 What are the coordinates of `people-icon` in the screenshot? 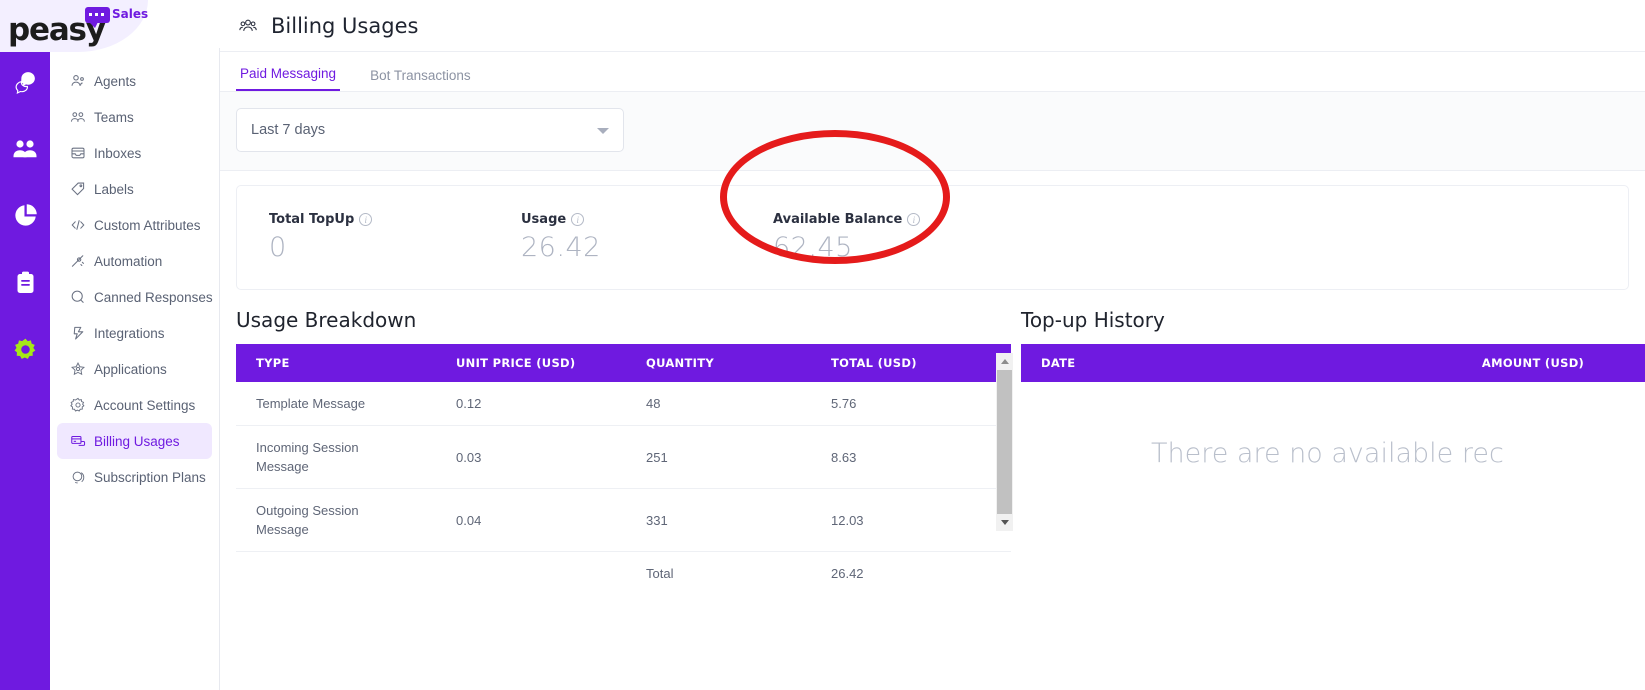 It's located at (25, 149).